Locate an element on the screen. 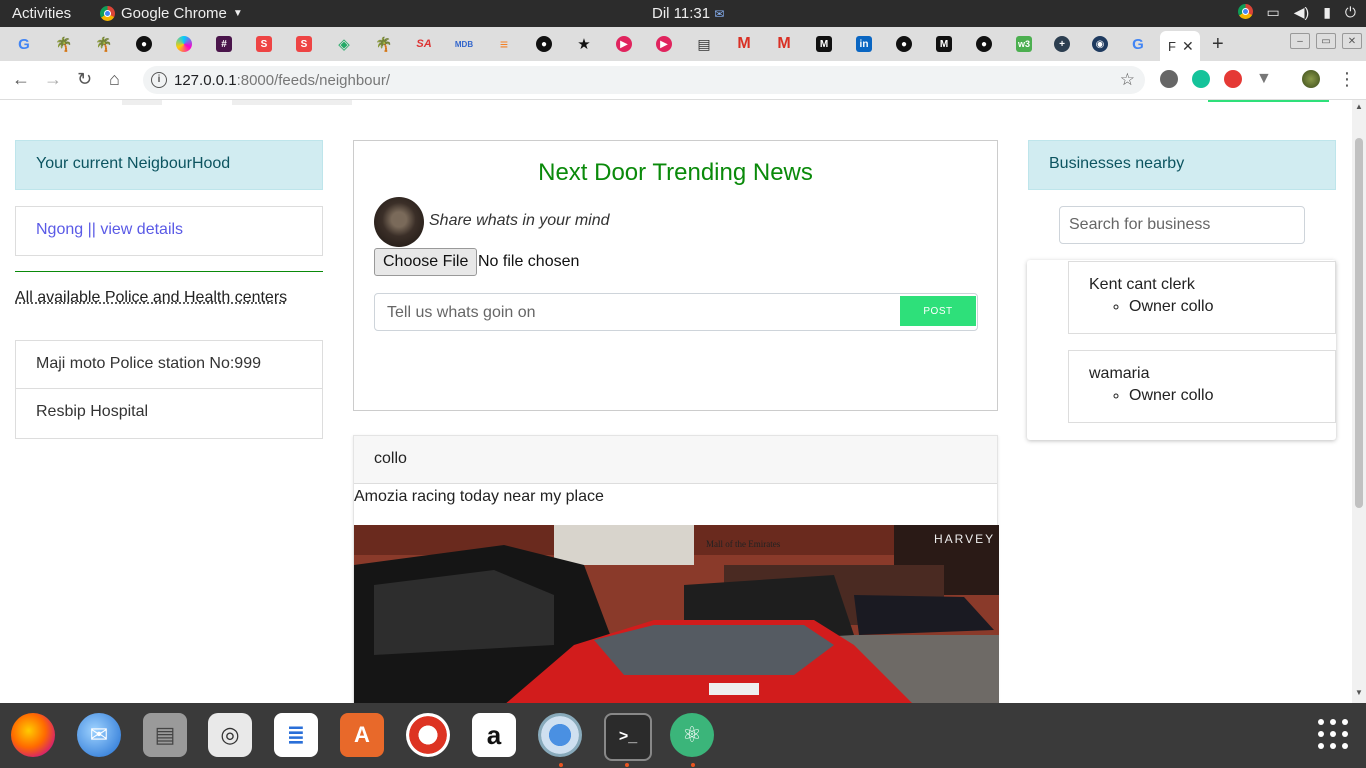  tab-linkedin: in is located at coordinates (864, 44).